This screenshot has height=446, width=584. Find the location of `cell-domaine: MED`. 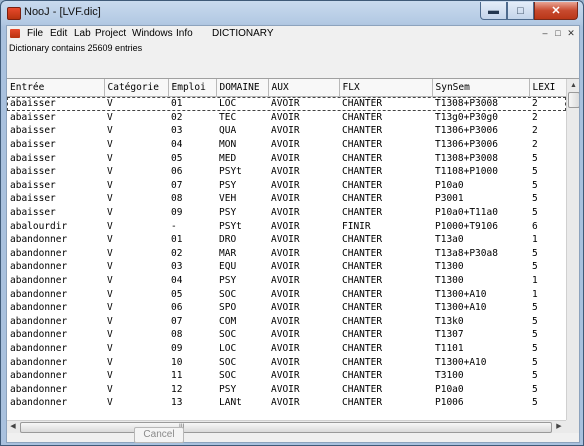

cell-domaine: MED is located at coordinates (242, 158).